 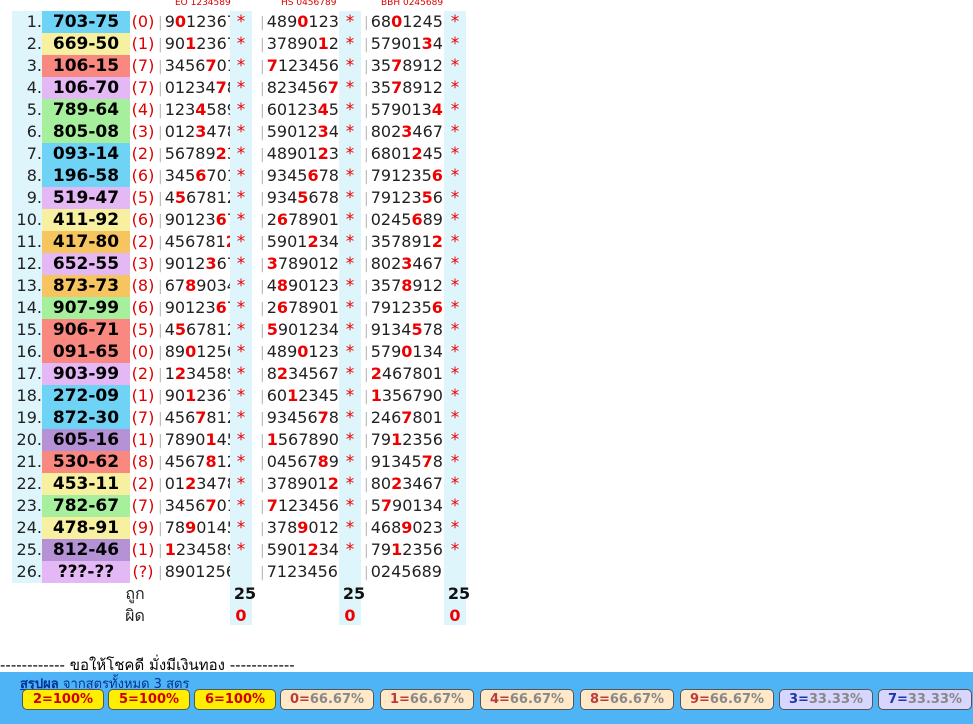 I want to click on formula-digits: |9012367, so click(x=197, y=308).